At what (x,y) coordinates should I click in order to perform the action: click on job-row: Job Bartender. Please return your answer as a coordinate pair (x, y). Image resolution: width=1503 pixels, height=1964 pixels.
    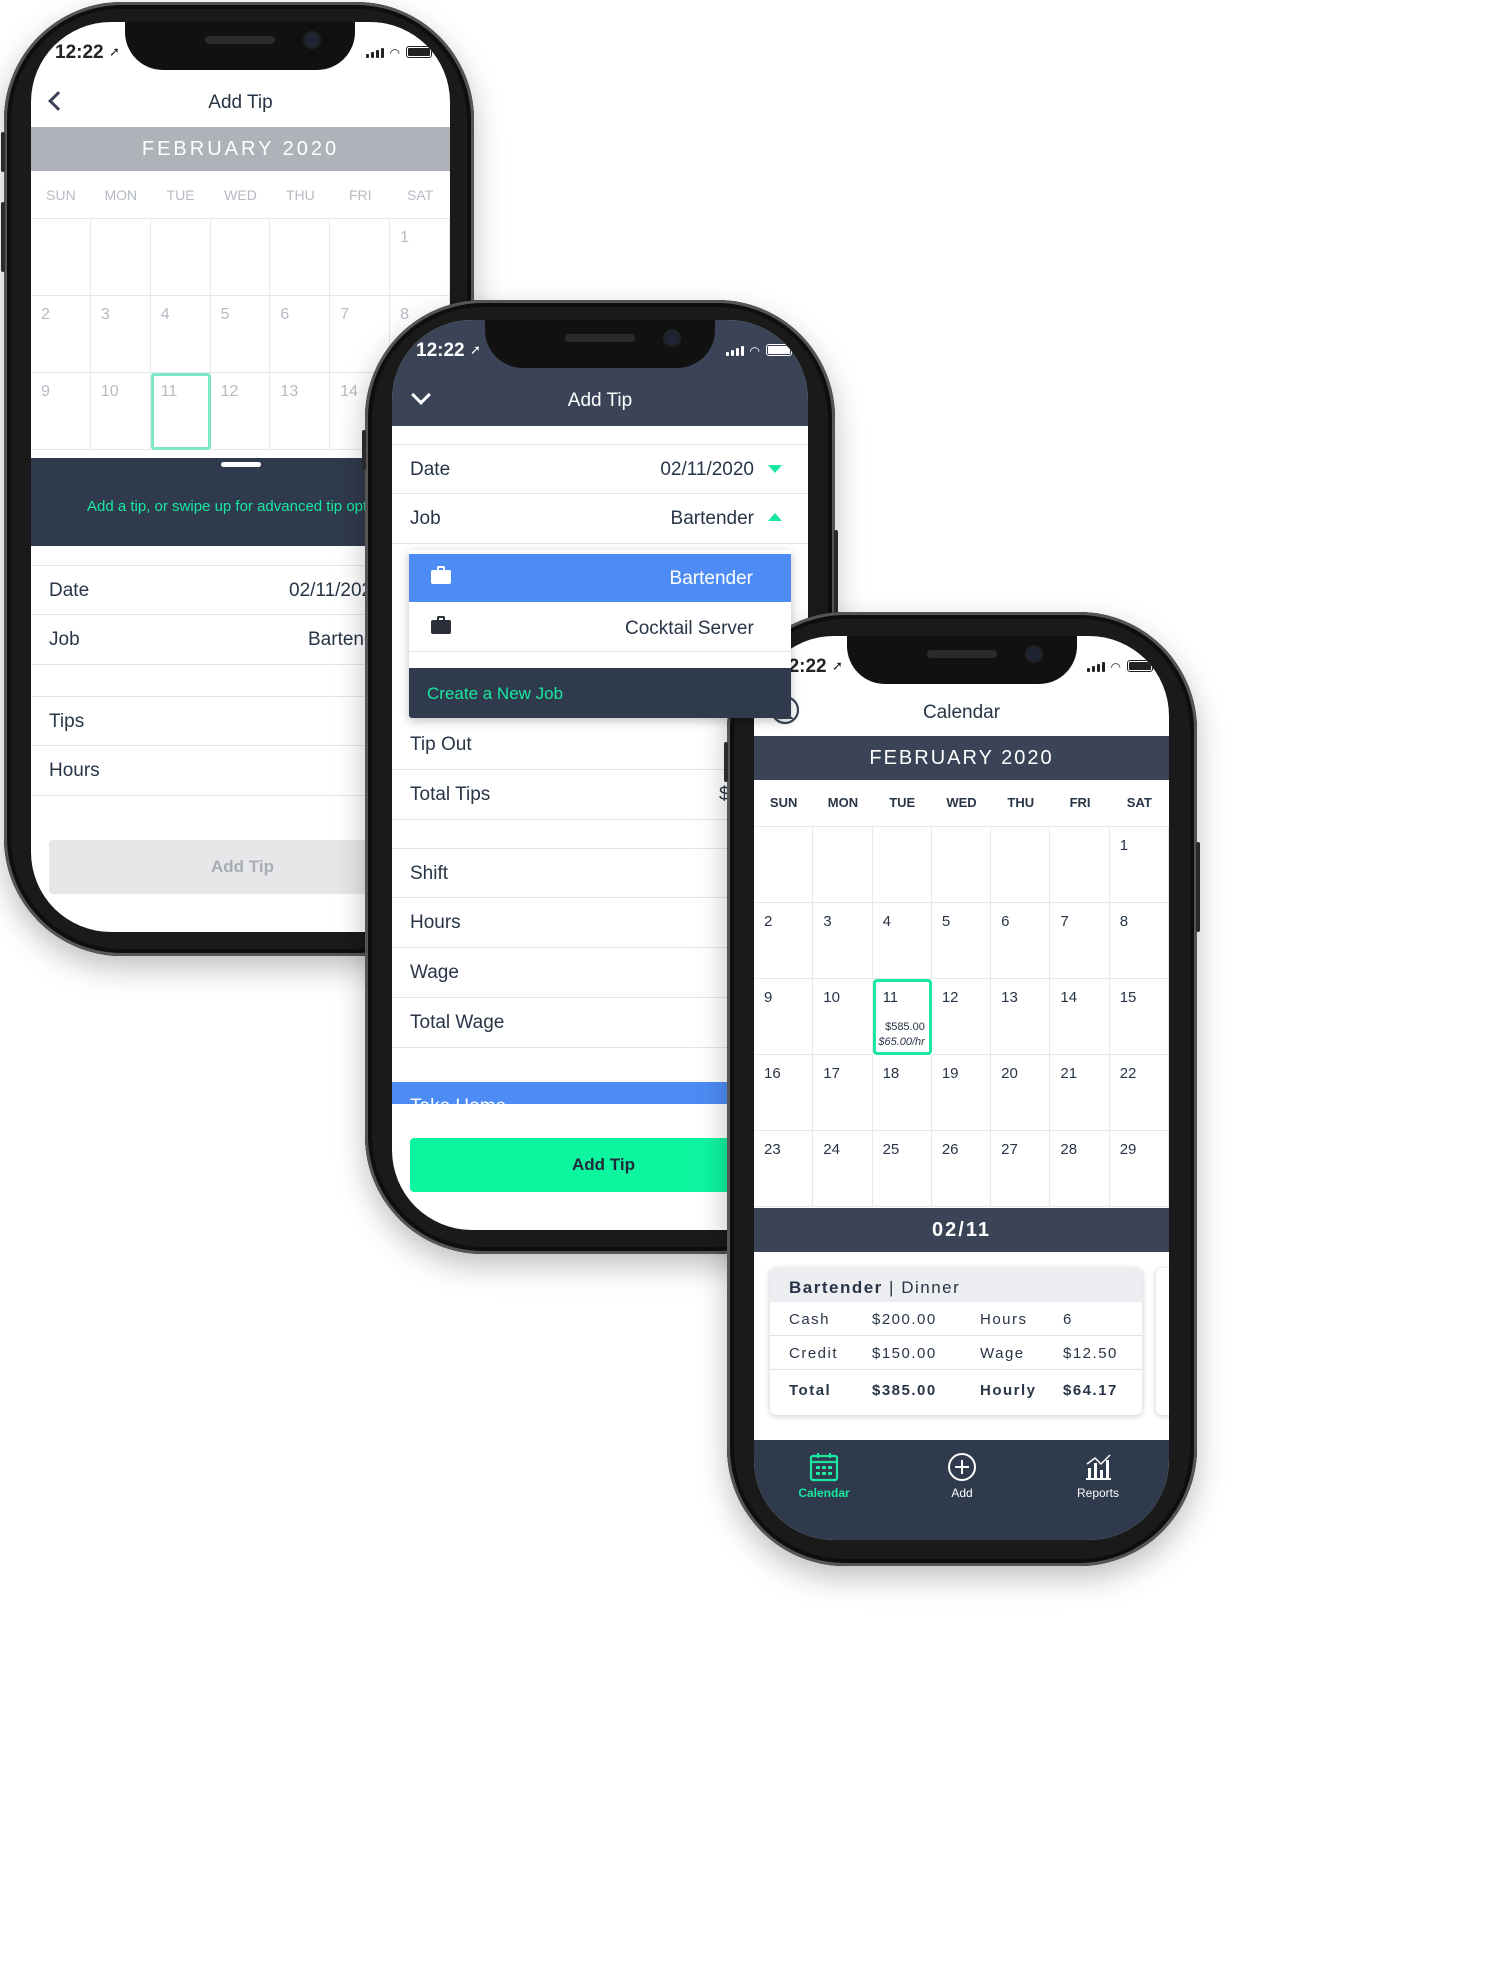
    Looking at the image, I should click on (600, 519).